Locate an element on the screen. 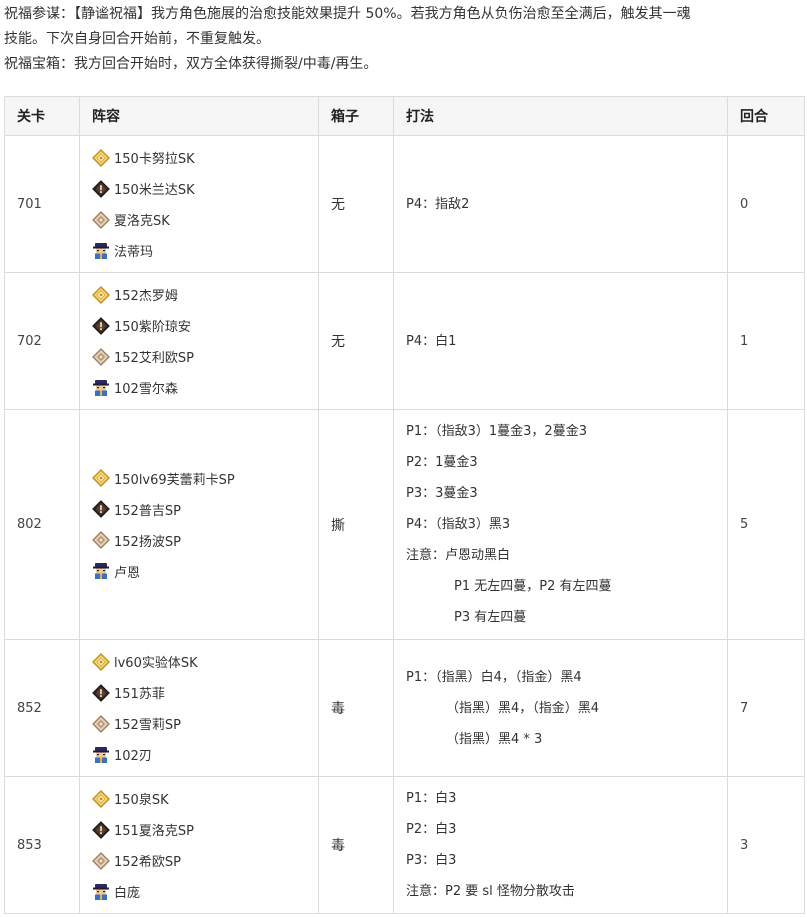  cell-rounds: 7 is located at coordinates (766, 708).